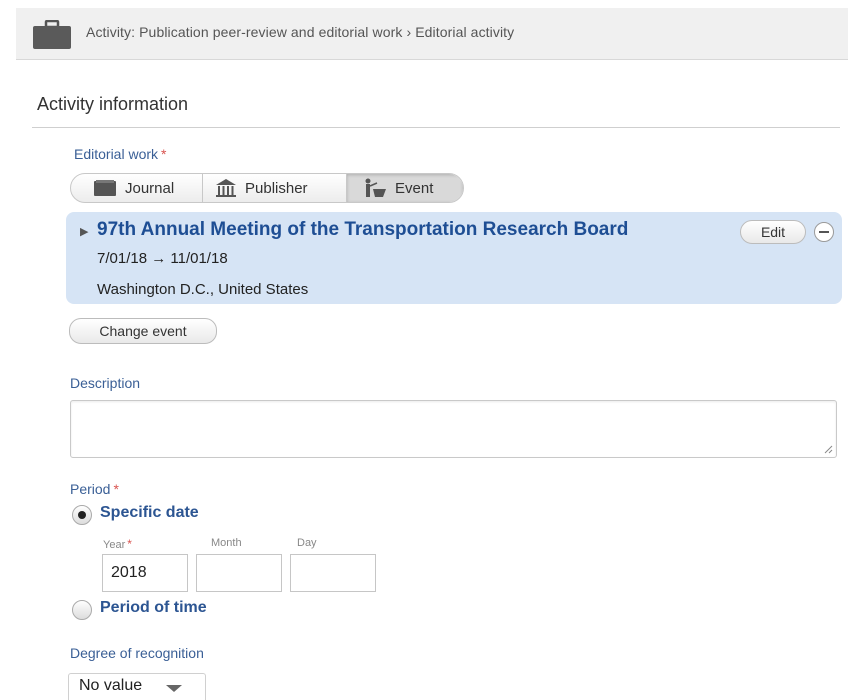  I want to click on type-option-event: Event, so click(405, 188).